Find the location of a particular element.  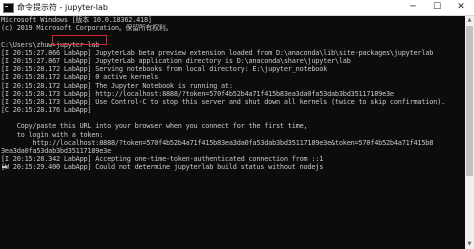

close-button: ✕ is located at coordinates (461, 7).